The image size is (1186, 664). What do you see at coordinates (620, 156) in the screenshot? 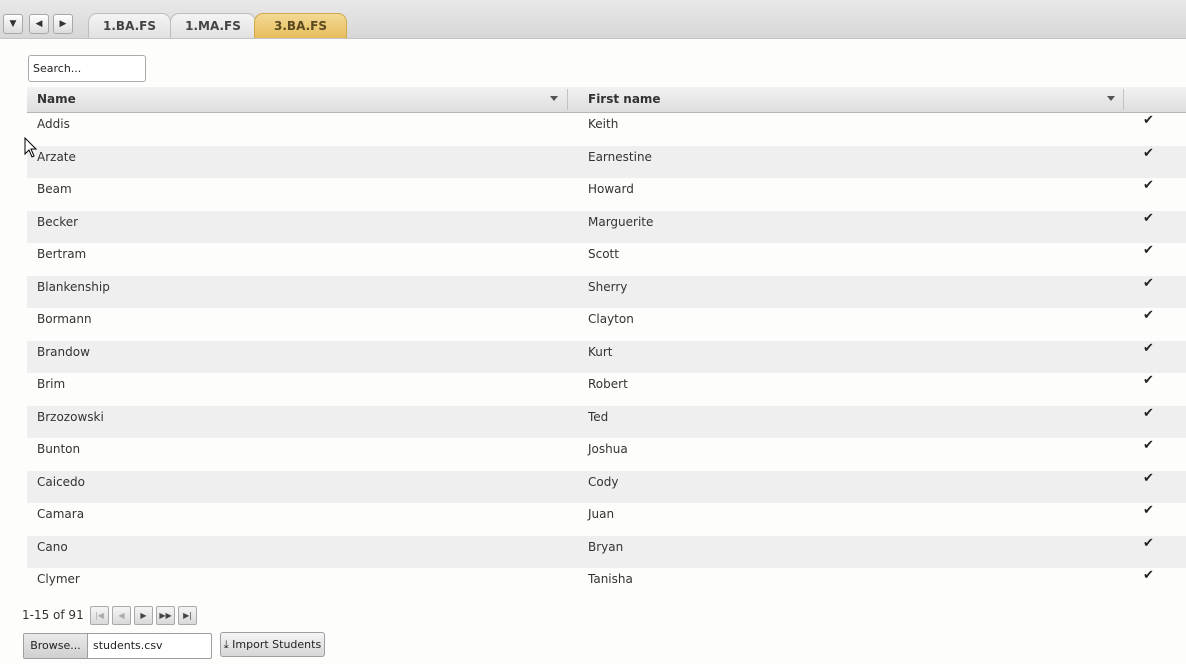
I see `first-name-cell: Earnestine` at bounding box center [620, 156].